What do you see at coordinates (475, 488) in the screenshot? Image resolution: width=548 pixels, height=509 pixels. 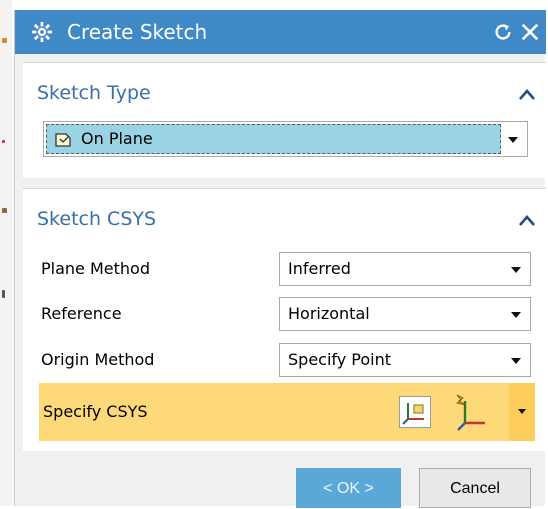 I see `cancel-button: Cancel` at bounding box center [475, 488].